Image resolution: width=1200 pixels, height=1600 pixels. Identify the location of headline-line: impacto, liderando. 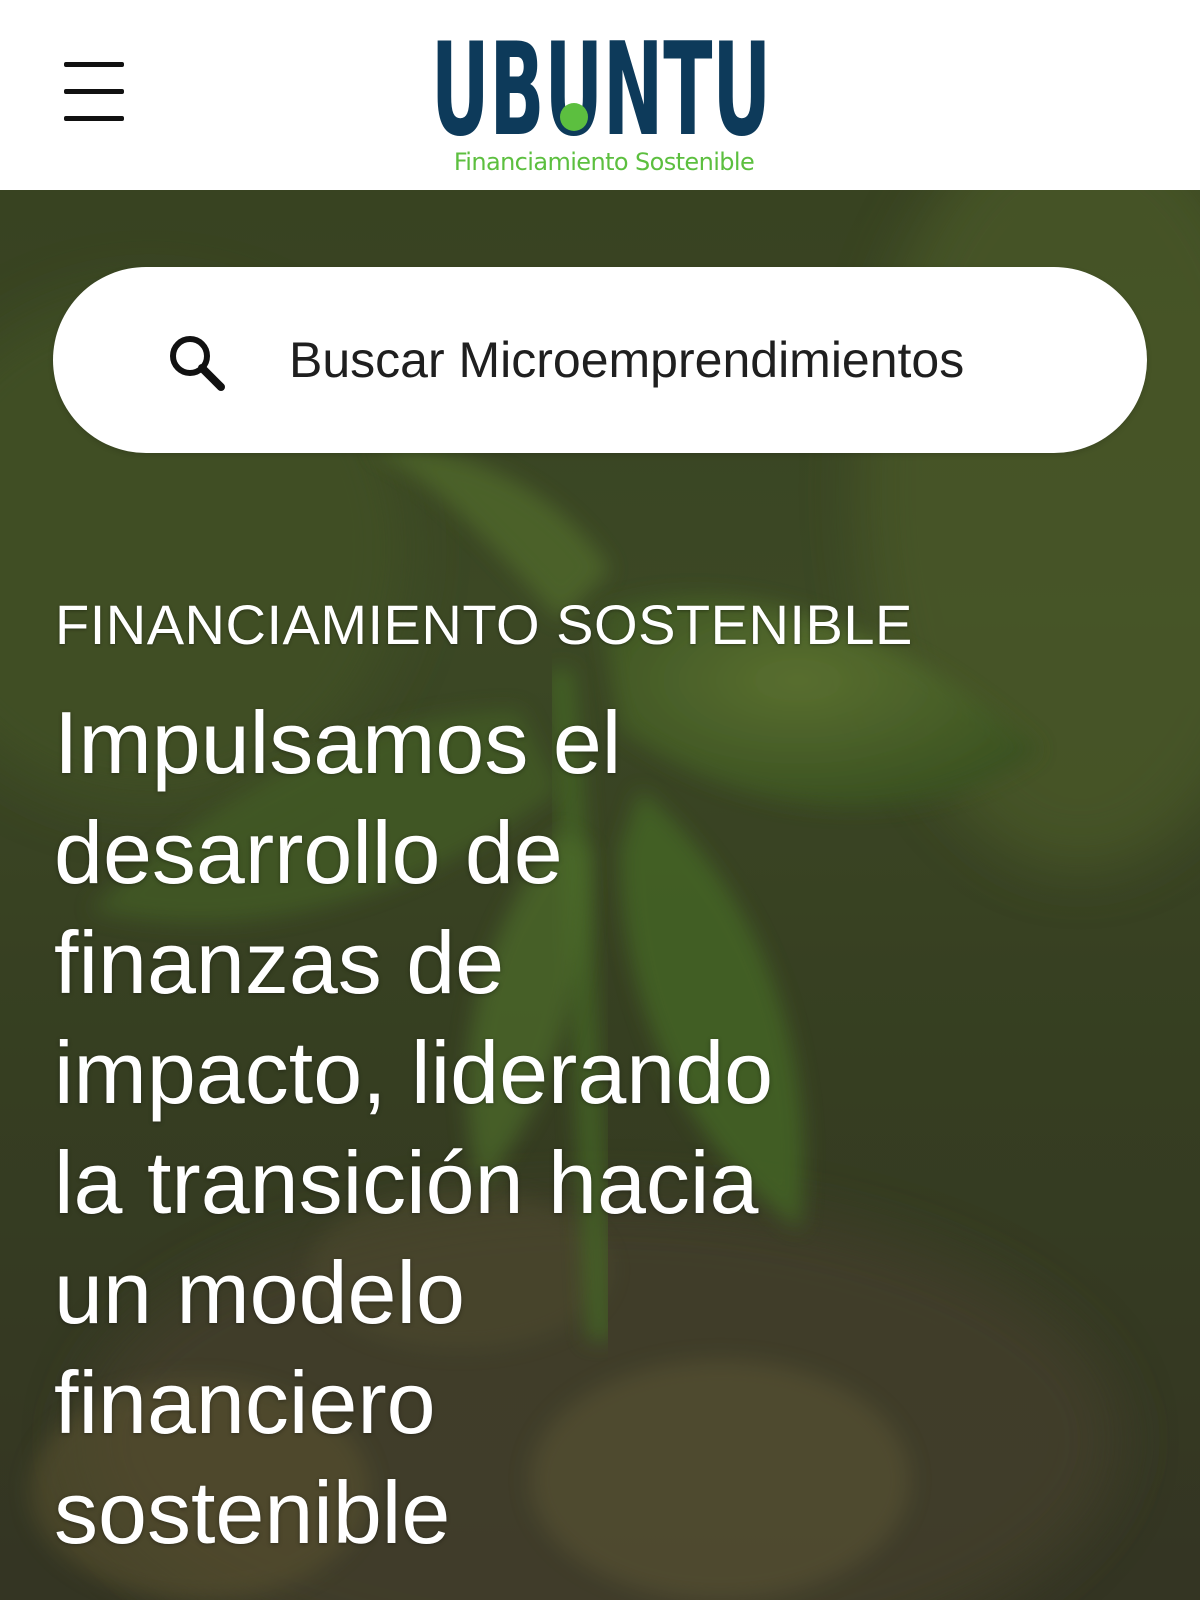
(414, 1072).